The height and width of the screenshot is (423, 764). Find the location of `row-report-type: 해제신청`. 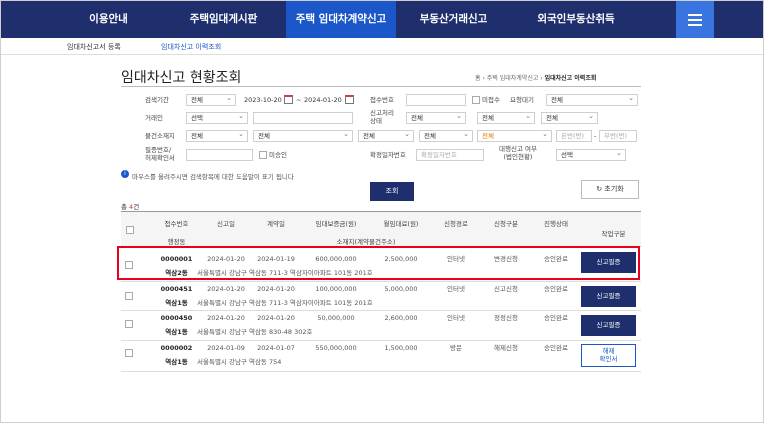

row-report-type: 해제신청 is located at coordinates (506, 348).